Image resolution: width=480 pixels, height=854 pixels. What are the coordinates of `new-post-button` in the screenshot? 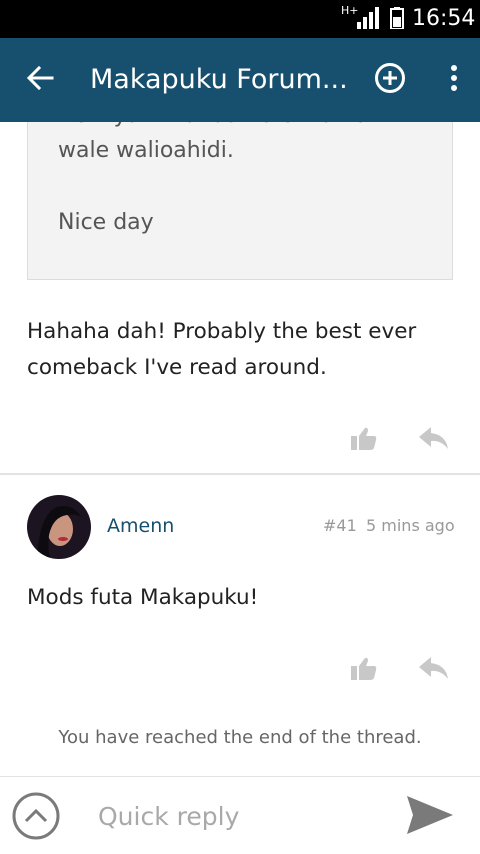 It's located at (390, 80).